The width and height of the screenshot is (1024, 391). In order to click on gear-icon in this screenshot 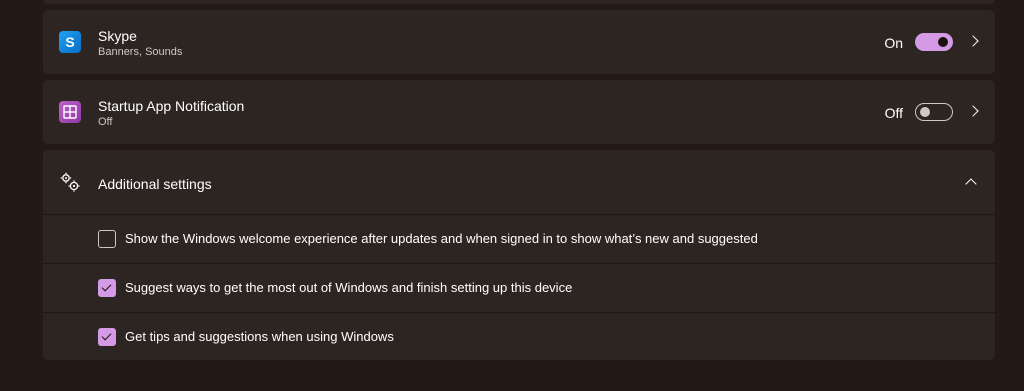, I will do `click(70, 182)`.